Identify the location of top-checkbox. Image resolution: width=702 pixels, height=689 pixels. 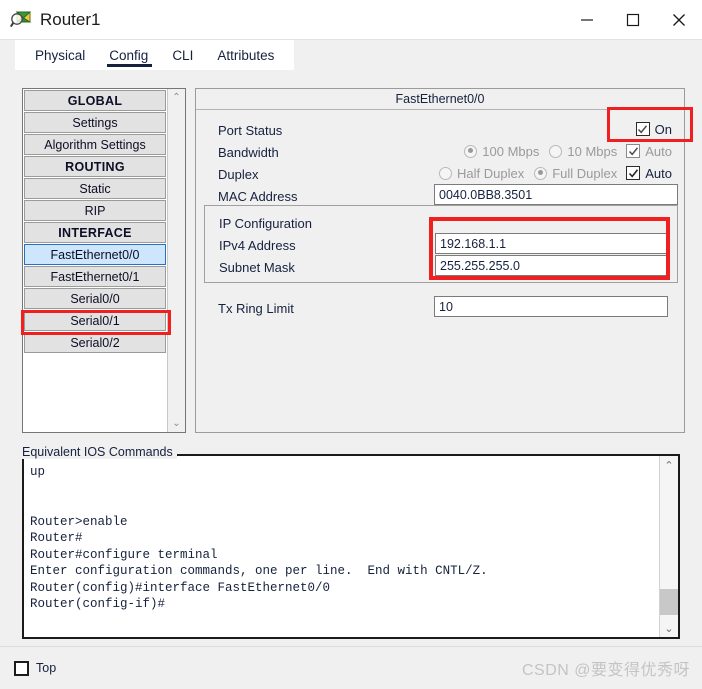
(21, 668).